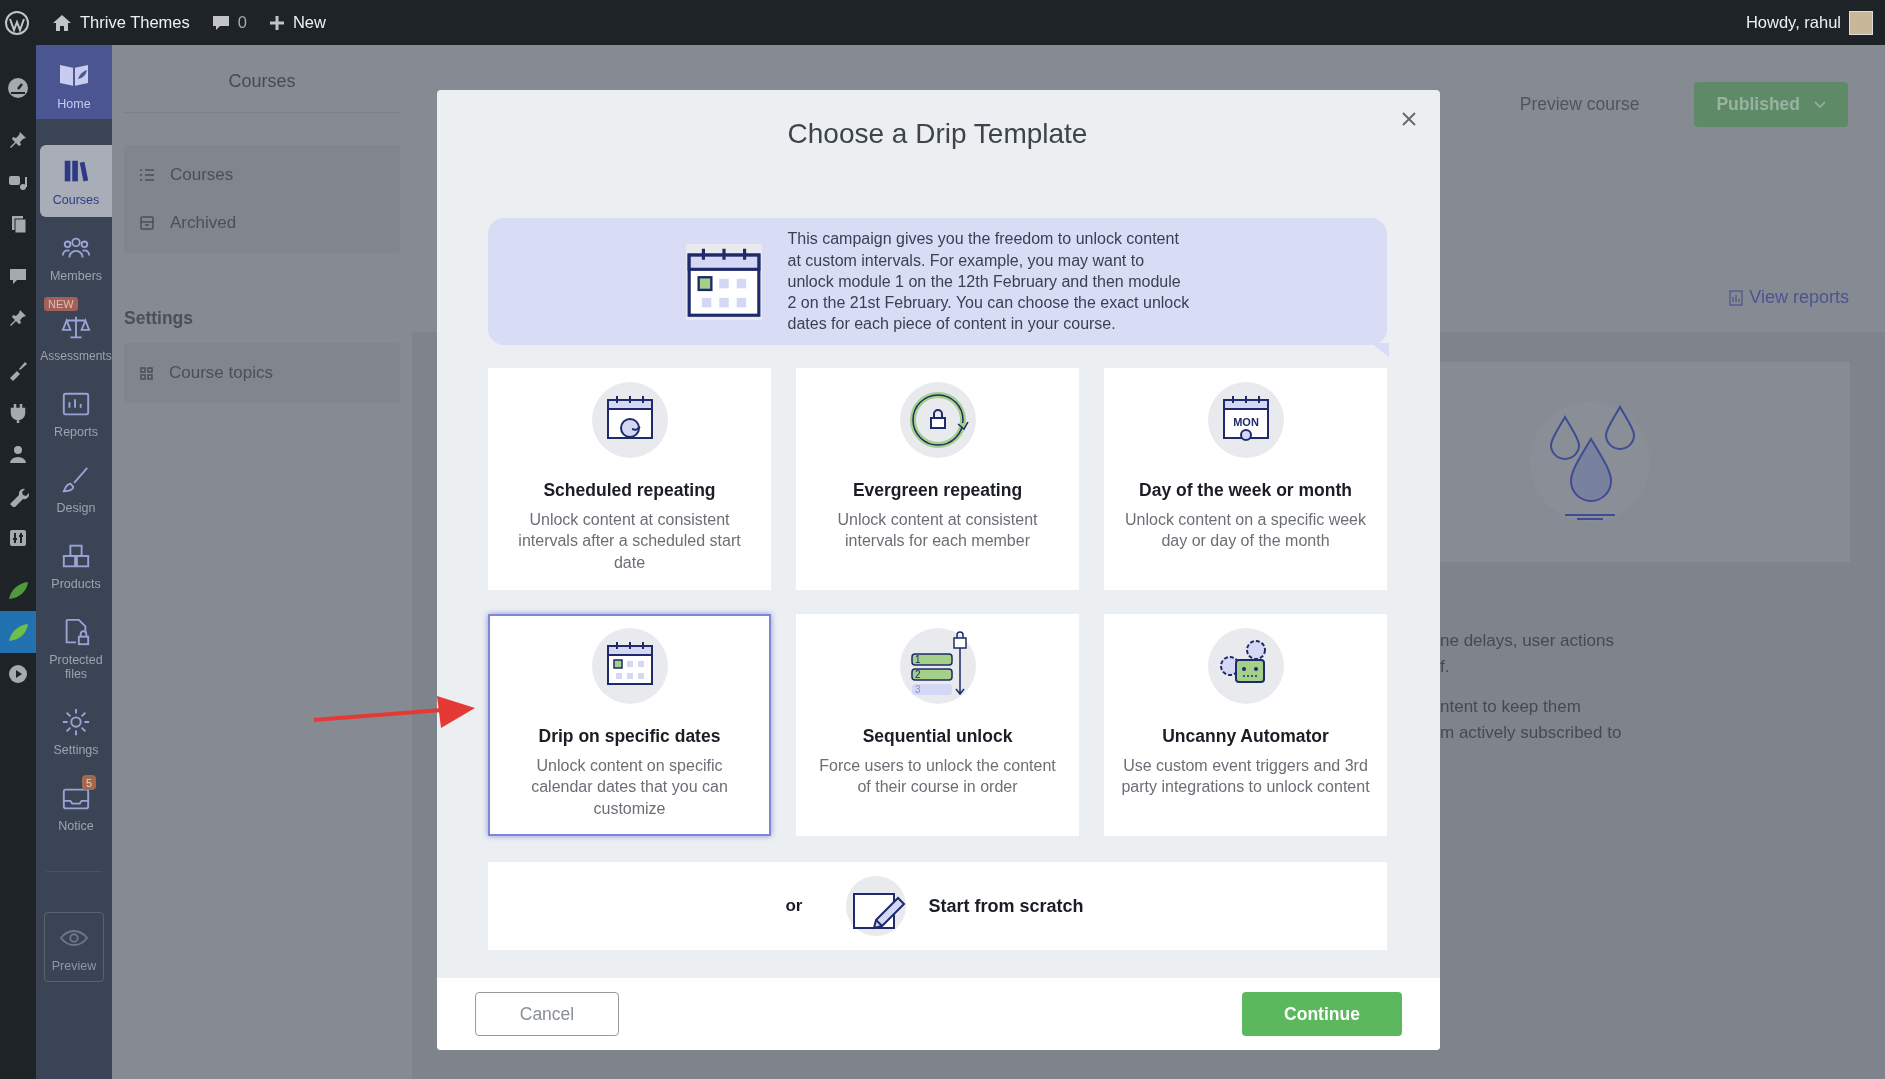 Image resolution: width=1885 pixels, height=1079 pixels. I want to click on text-fragment: f., so click(1445, 667).